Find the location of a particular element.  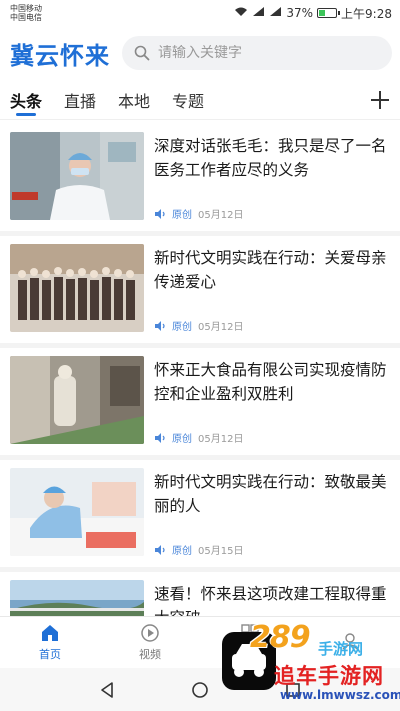

carrier-2: 中国电信 is located at coordinates (26, 17).